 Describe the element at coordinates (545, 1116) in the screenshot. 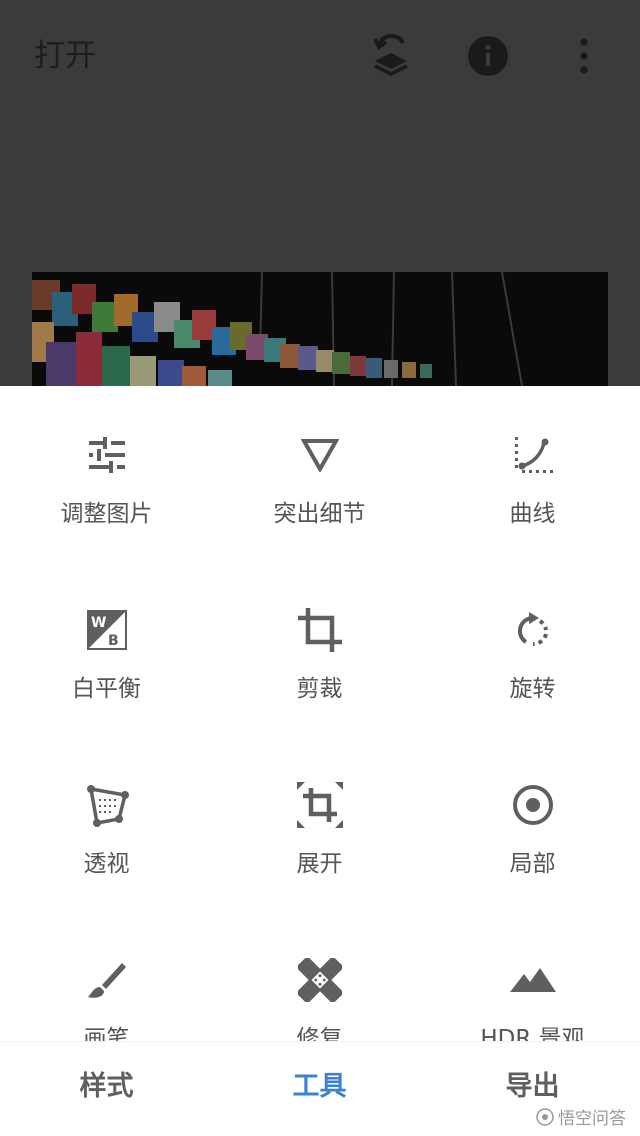

I see `watermark-logo-icon` at that location.